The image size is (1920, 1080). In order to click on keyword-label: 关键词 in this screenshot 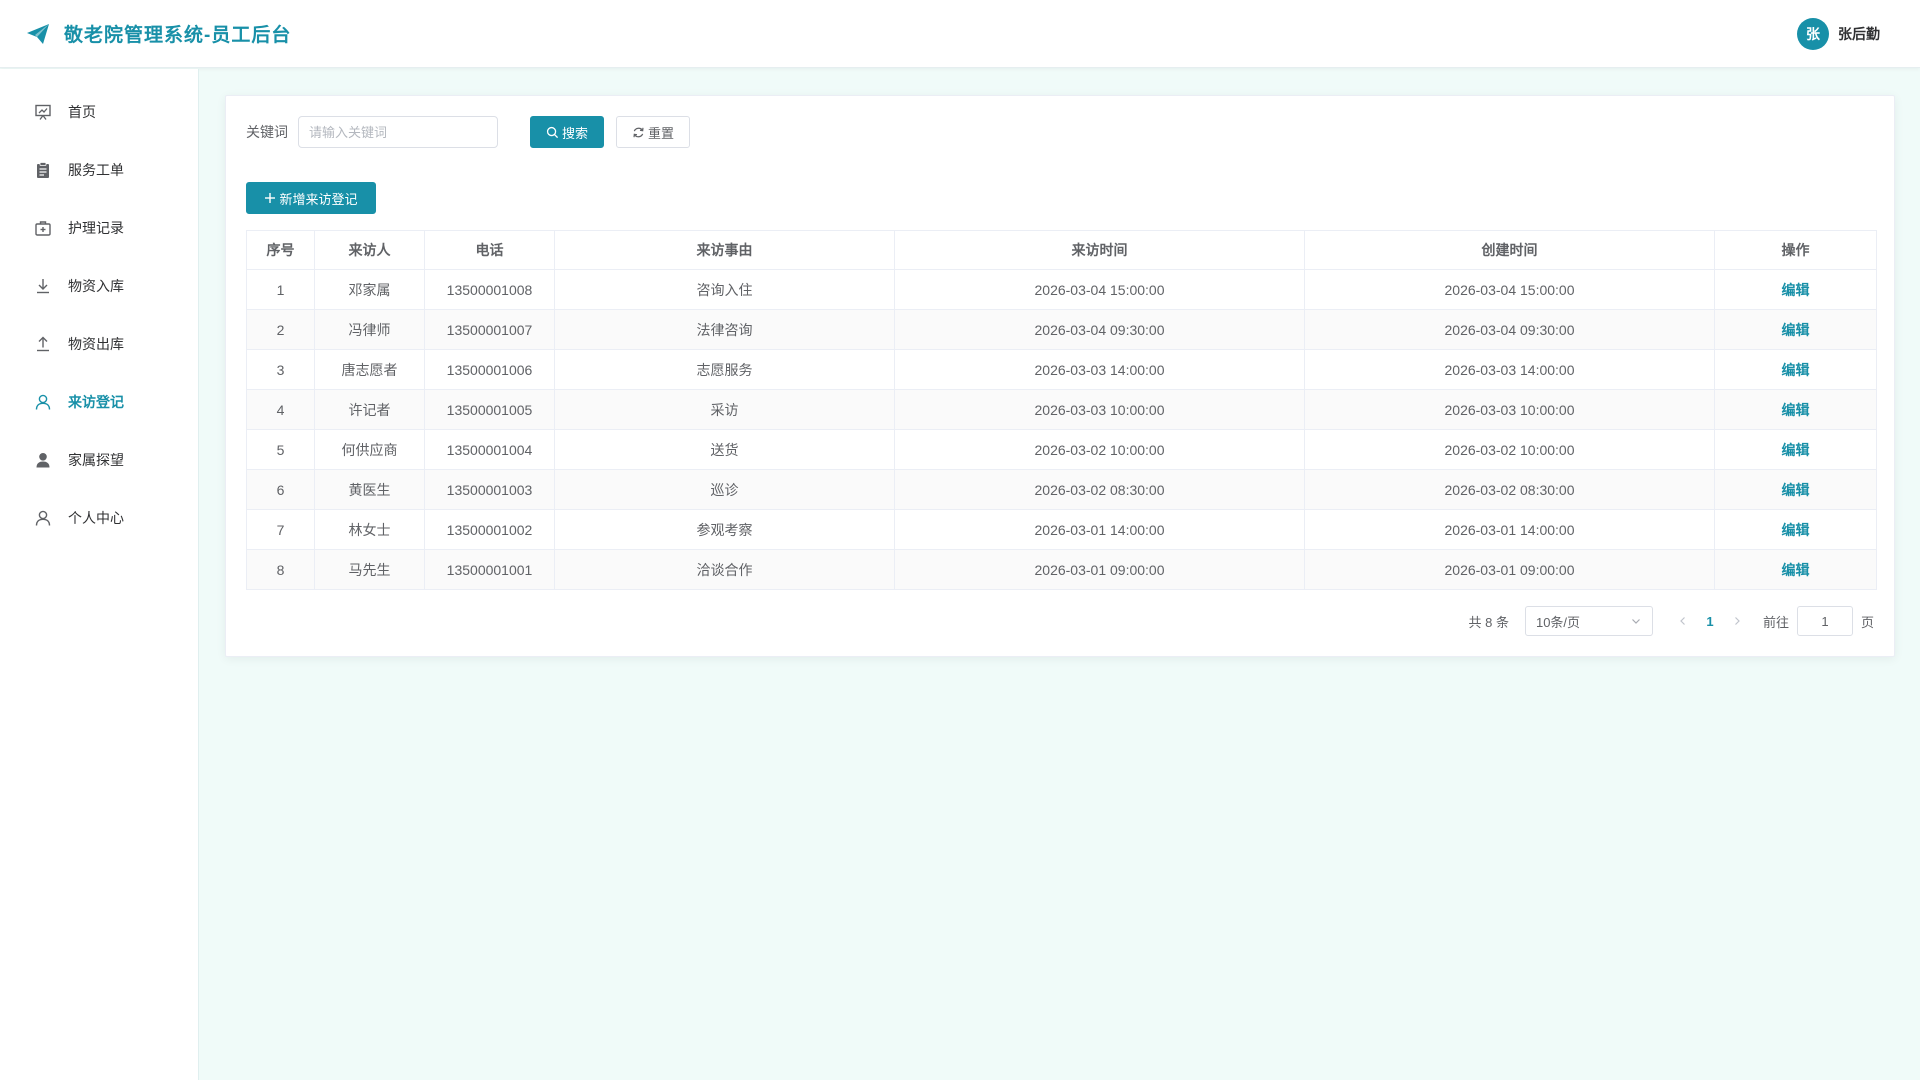, I will do `click(267, 132)`.